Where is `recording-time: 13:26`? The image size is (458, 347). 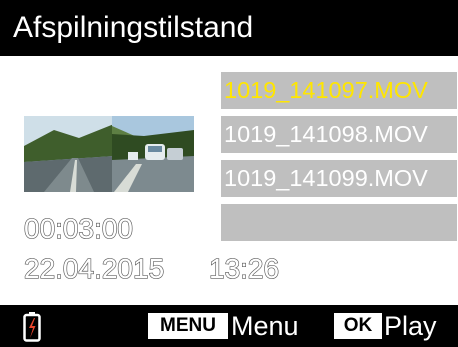
recording-time: 13:26 is located at coordinates (244, 268).